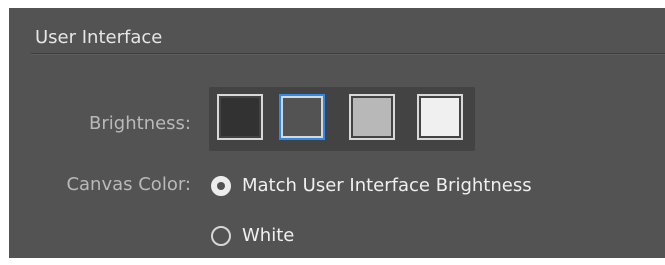  Describe the element at coordinates (348, 54) in the screenshot. I see `section-divider-highlight` at that location.